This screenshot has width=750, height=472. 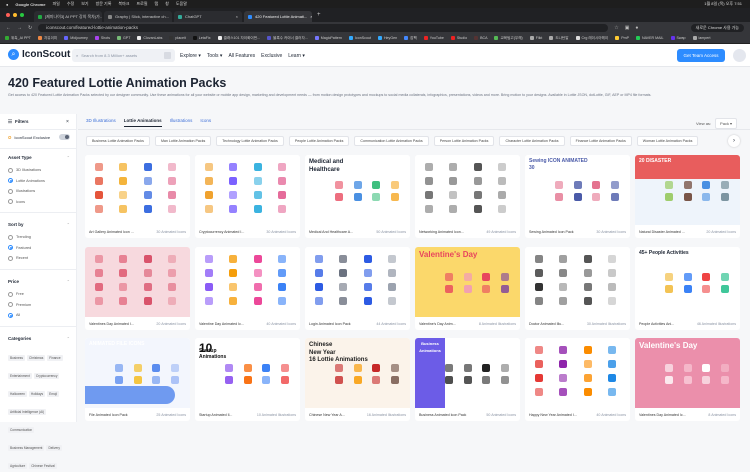 I want to click on os-menu-item: 도움말, so click(x=181, y=4).